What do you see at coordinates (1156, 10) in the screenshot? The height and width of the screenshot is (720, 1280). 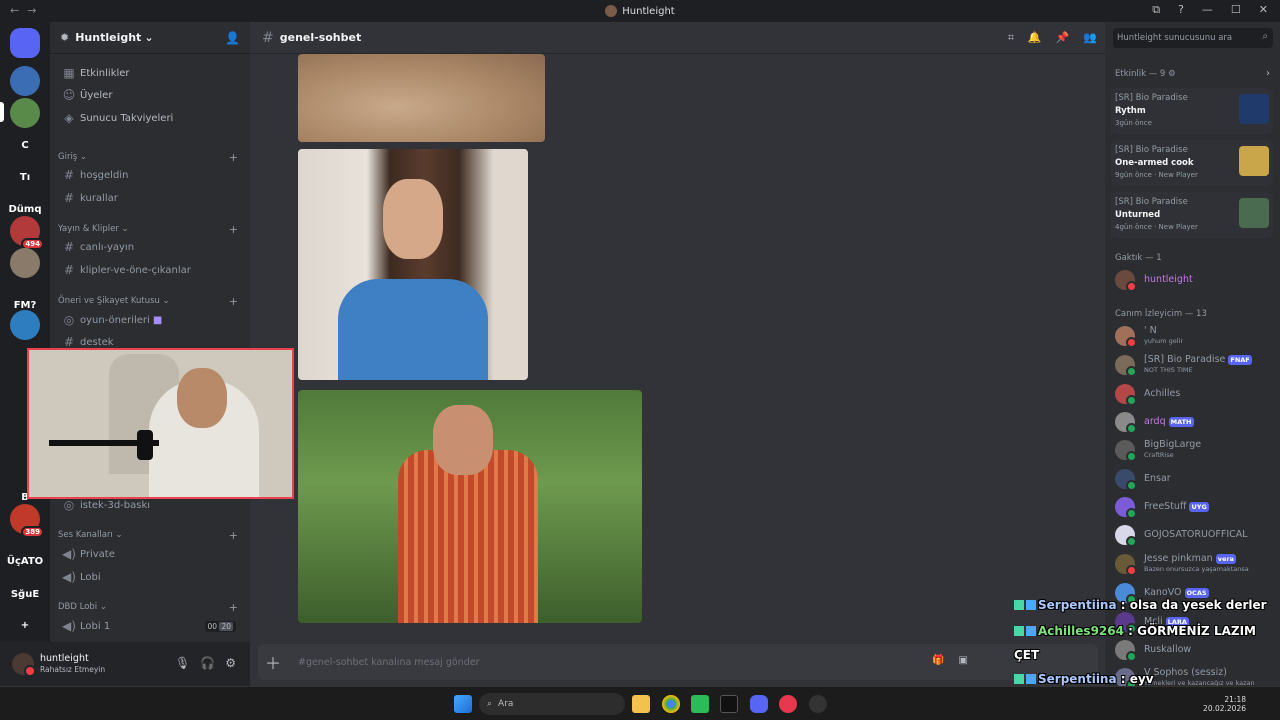 I see `inbox-icon: ⧉` at bounding box center [1156, 10].